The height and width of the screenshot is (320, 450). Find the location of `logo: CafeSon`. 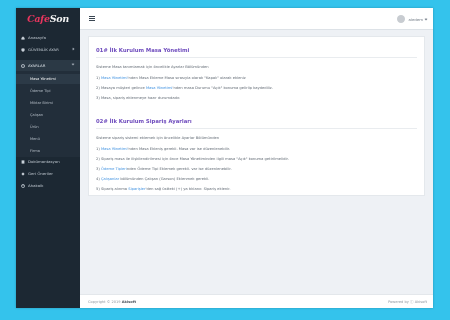

logo: CafeSon is located at coordinates (48, 19).